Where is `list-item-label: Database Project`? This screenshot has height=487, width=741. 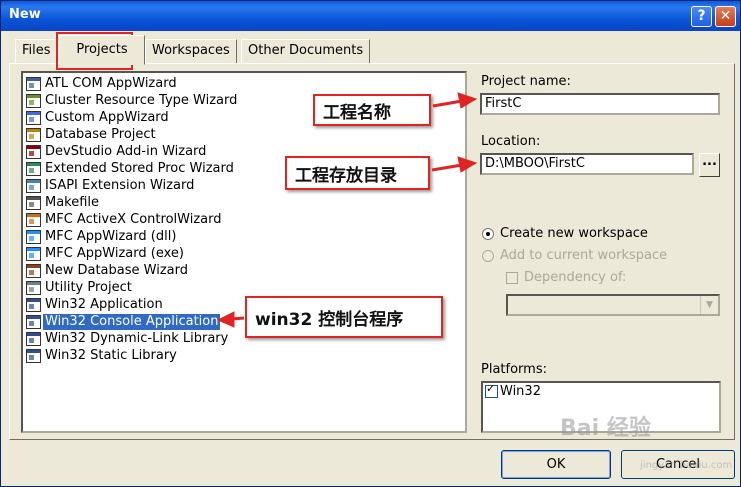 list-item-label: Database Project is located at coordinates (100, 134).